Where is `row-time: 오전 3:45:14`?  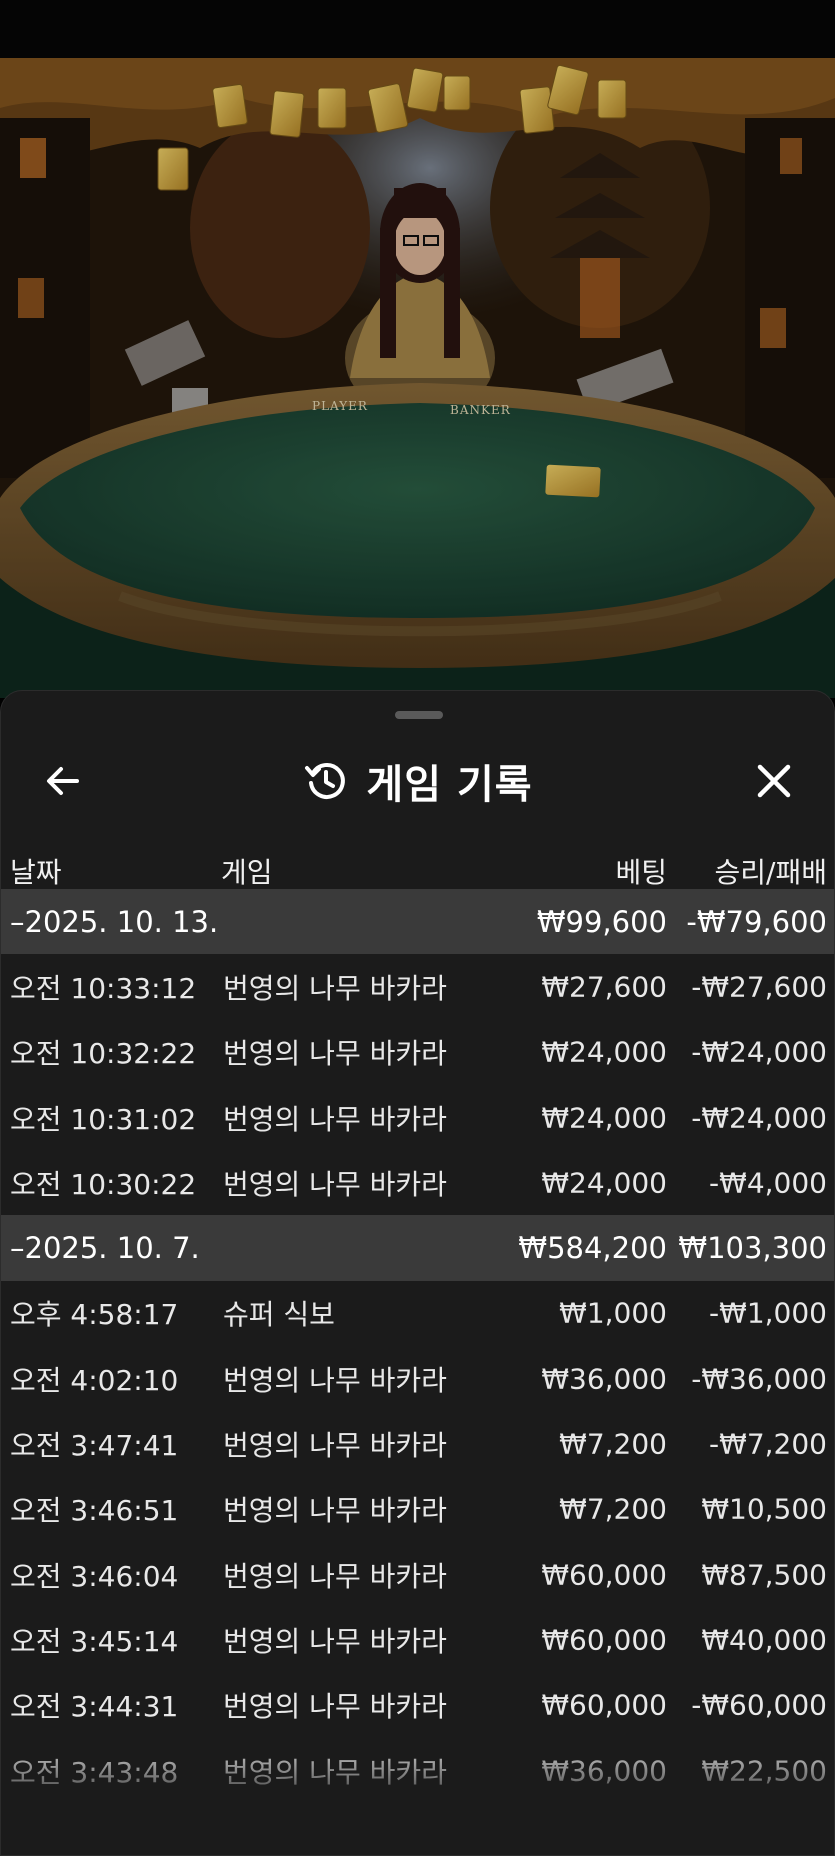
row-time: 오전 3:45:14 is located at coordinates (94, 1641).